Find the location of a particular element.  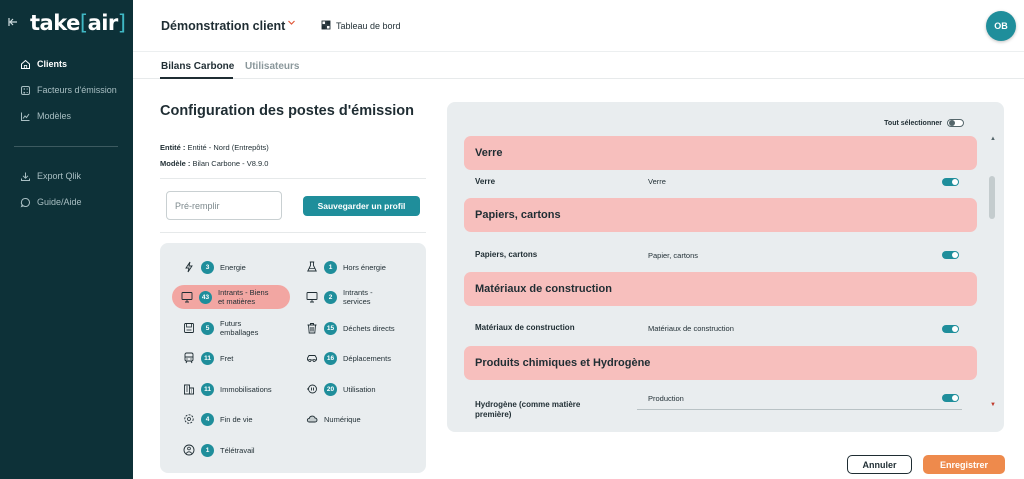

category-intrants-services: 2 Intrants - services is located at coordinates (339, 297).